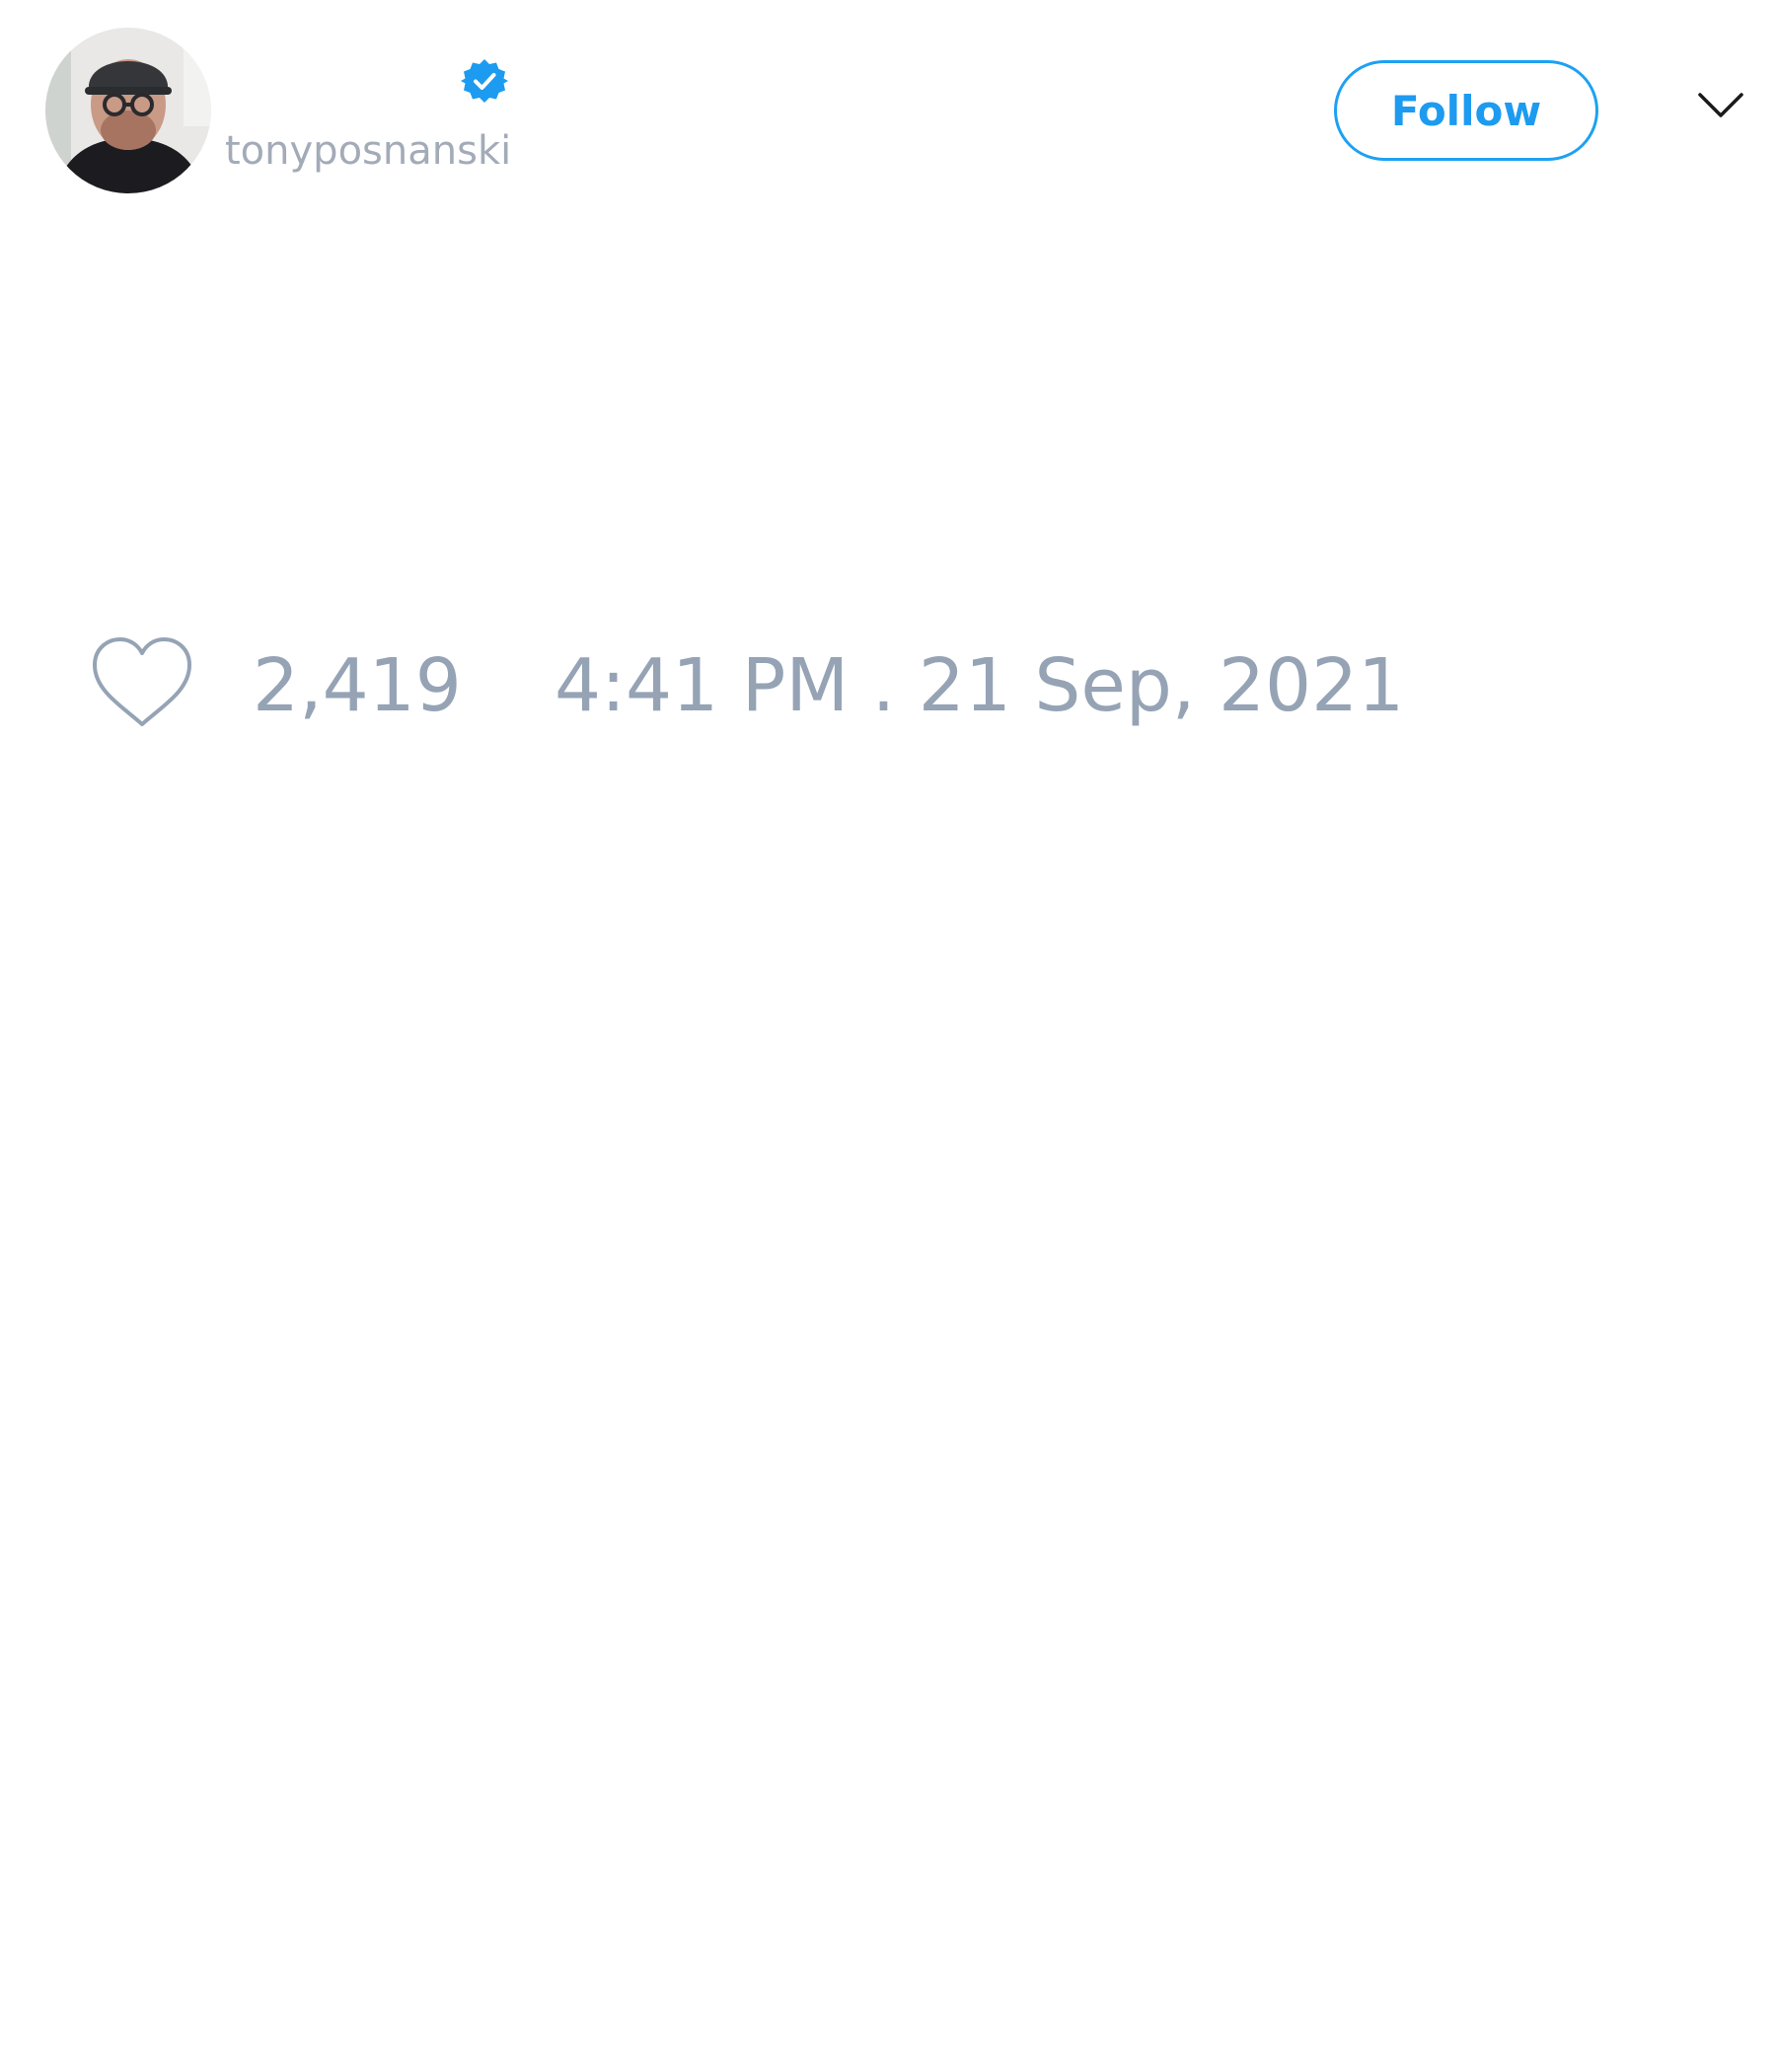 The height and width of the screenshot is (2072, 1776). Describe the element at coordinates (1466, 111) in the screenshot. I see `follow-button: Follow` at that location.